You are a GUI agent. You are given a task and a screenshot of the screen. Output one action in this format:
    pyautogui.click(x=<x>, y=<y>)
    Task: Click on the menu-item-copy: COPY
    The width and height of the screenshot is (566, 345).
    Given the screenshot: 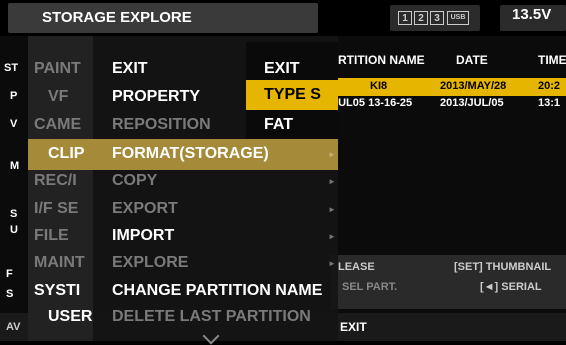 What is the action you would take?
    pyautogui.click(x=134, y=181)
    